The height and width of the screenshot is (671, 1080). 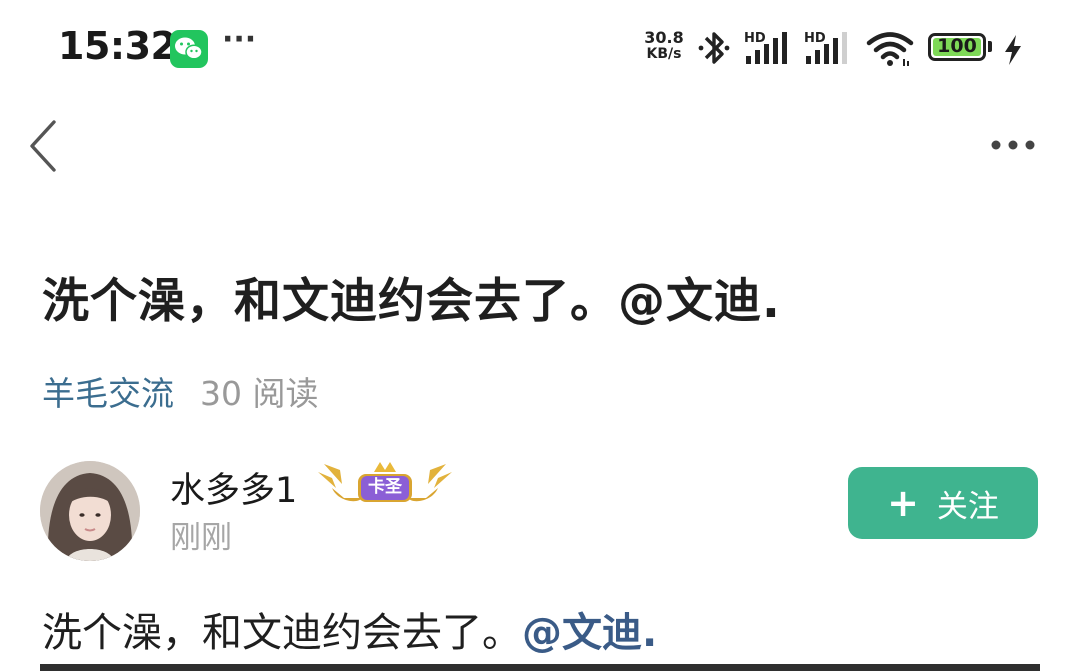 I want to click on follow-button: + 关注, so click(x=943, y=503).